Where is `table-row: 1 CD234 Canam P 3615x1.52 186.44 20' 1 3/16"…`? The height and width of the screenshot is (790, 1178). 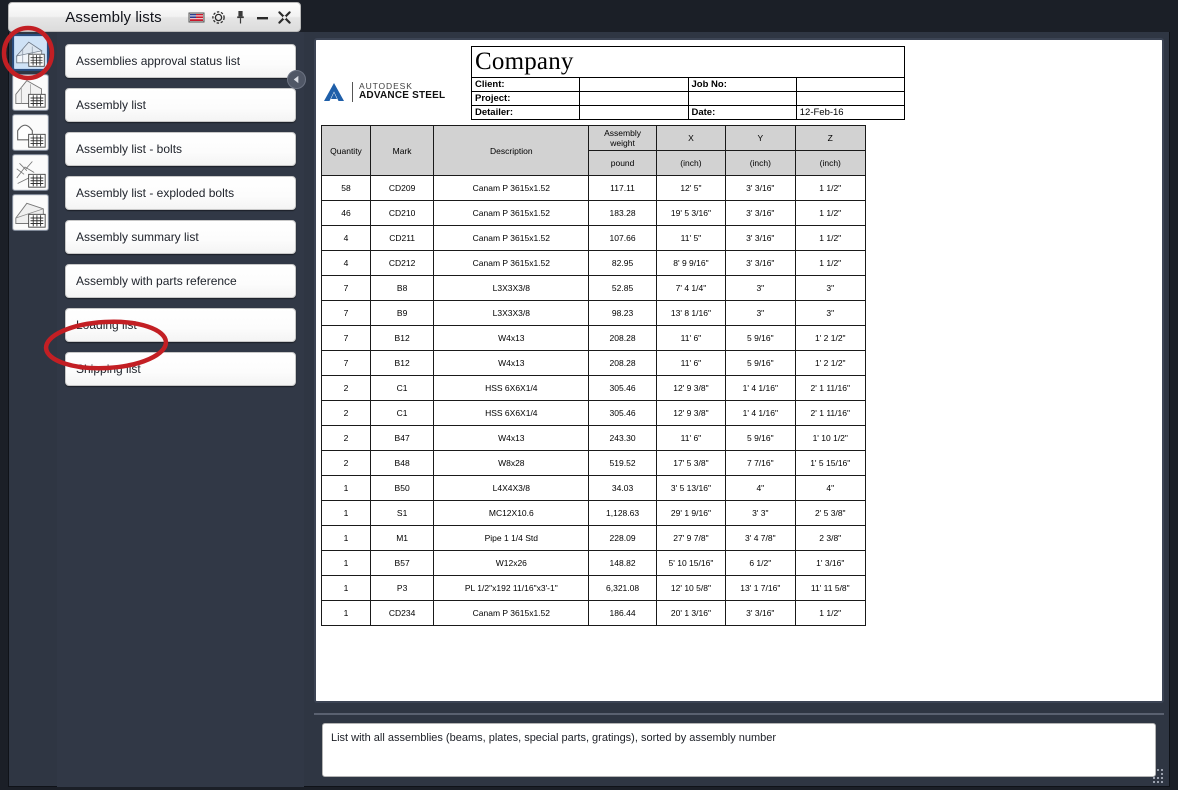
table-row: 1 CD234 Canam P 3615x1.52 186.44 20' 1 3/16"… is located at coordinates (594, 613).